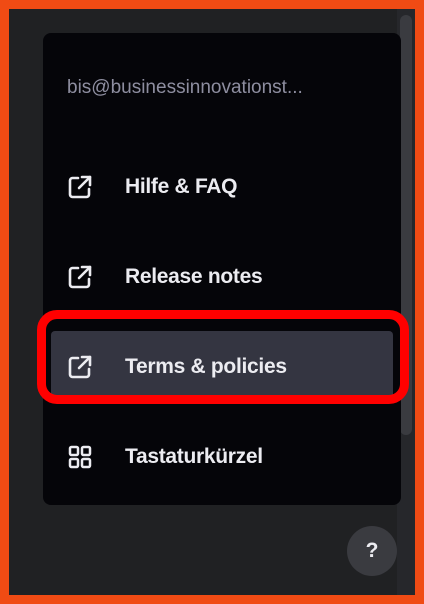  Describe the element at coordinates (206, 366) in the screenshot. I see `menu-item-label: Terms & policies` at that location.